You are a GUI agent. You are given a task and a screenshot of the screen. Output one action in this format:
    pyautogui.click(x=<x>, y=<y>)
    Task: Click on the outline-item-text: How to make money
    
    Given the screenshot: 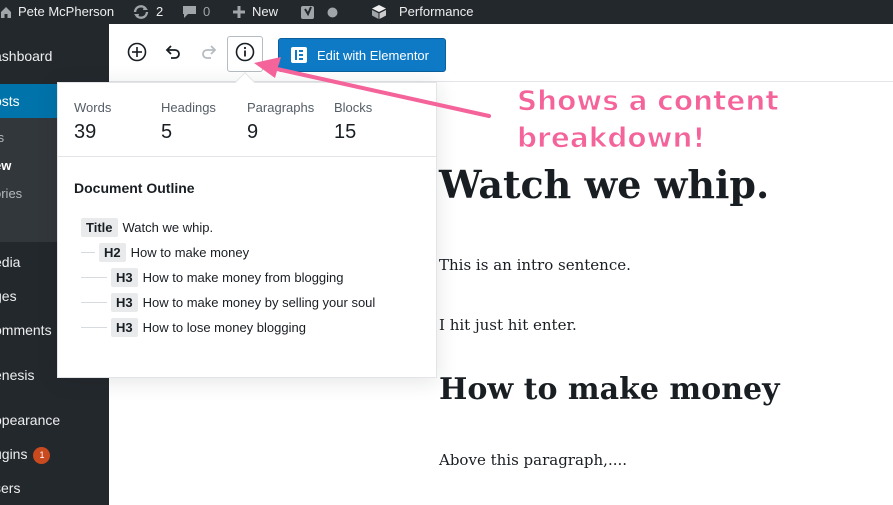 What is the action you would take?
    pyautogui.click(x=190, y=252)
    